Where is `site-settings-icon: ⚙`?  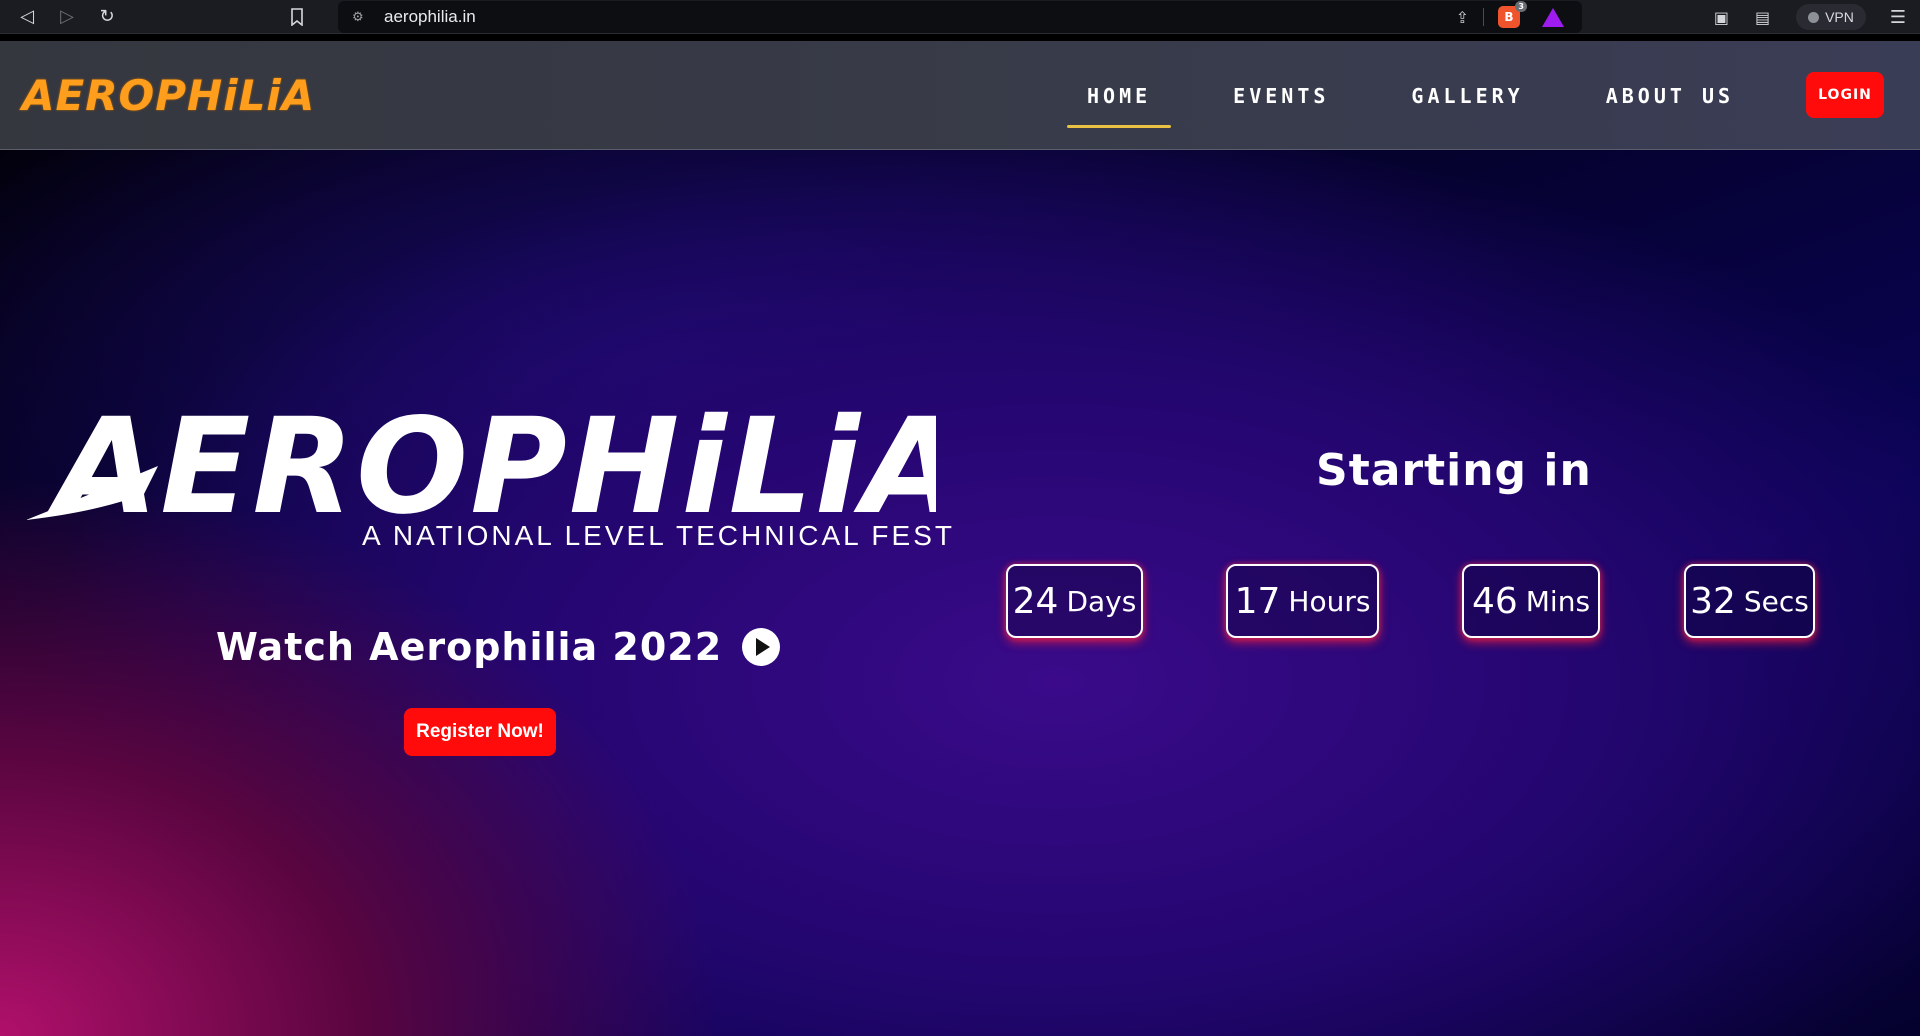
site-settings-icon: ⚙ is located at coordinates (362, 17).